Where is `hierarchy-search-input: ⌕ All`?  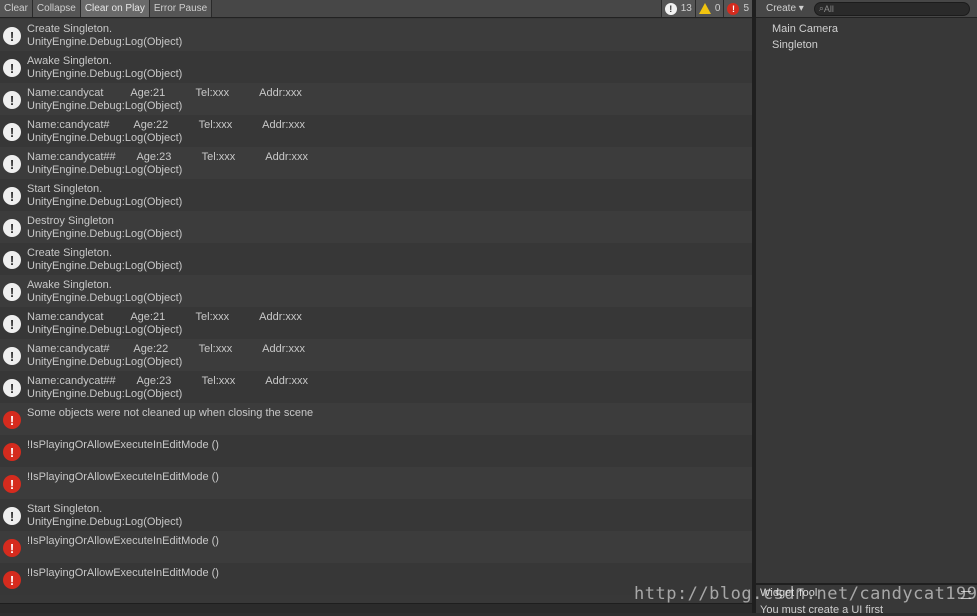
hierarchy-search-input: ⌕ All is located at coordinates (891, 8).